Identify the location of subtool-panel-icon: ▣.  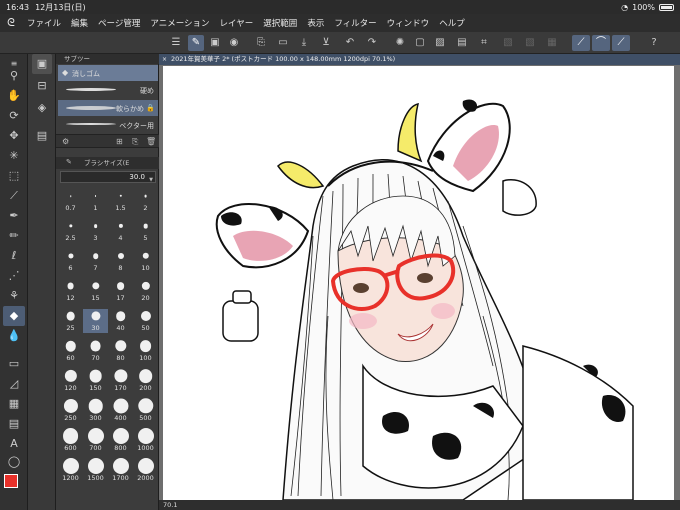
(42, 64).